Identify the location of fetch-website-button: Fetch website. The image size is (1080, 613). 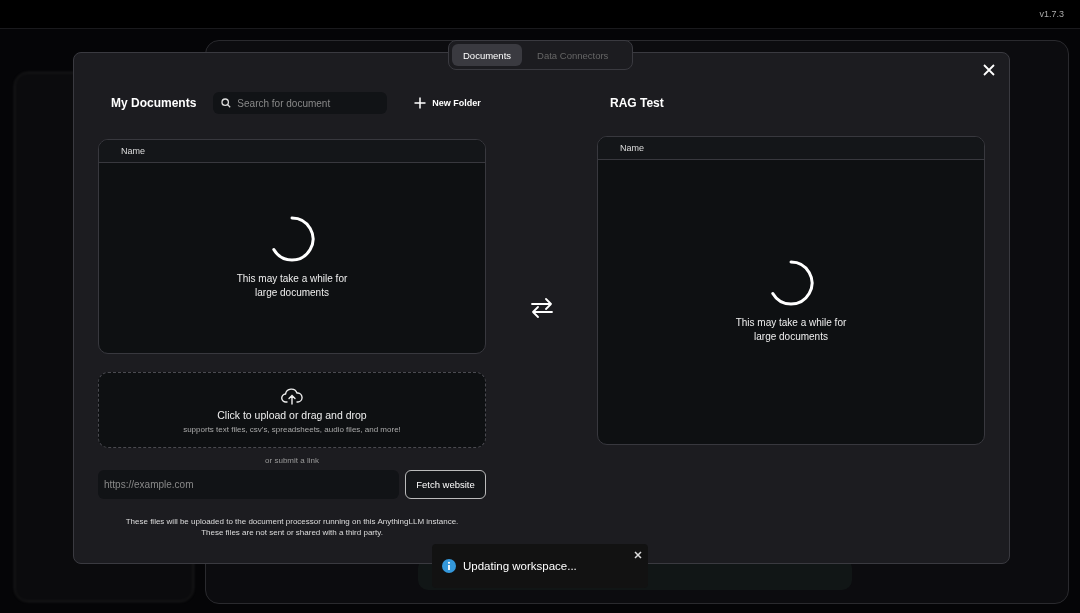
(445, 484).